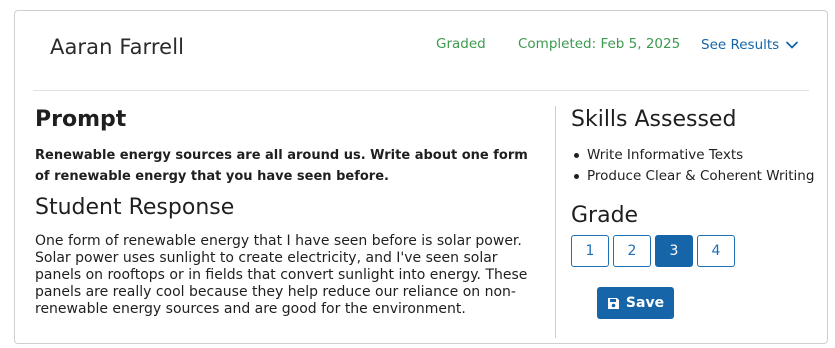  Describe the element at coordinates (117, 47) in the screenshot. I see `student-name: Aaran Farrell` at that location.